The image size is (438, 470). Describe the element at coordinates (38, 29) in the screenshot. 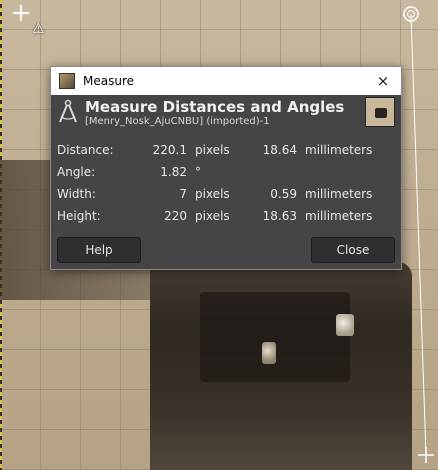

I see `compass-cursor-icon: ⚠` at that location.